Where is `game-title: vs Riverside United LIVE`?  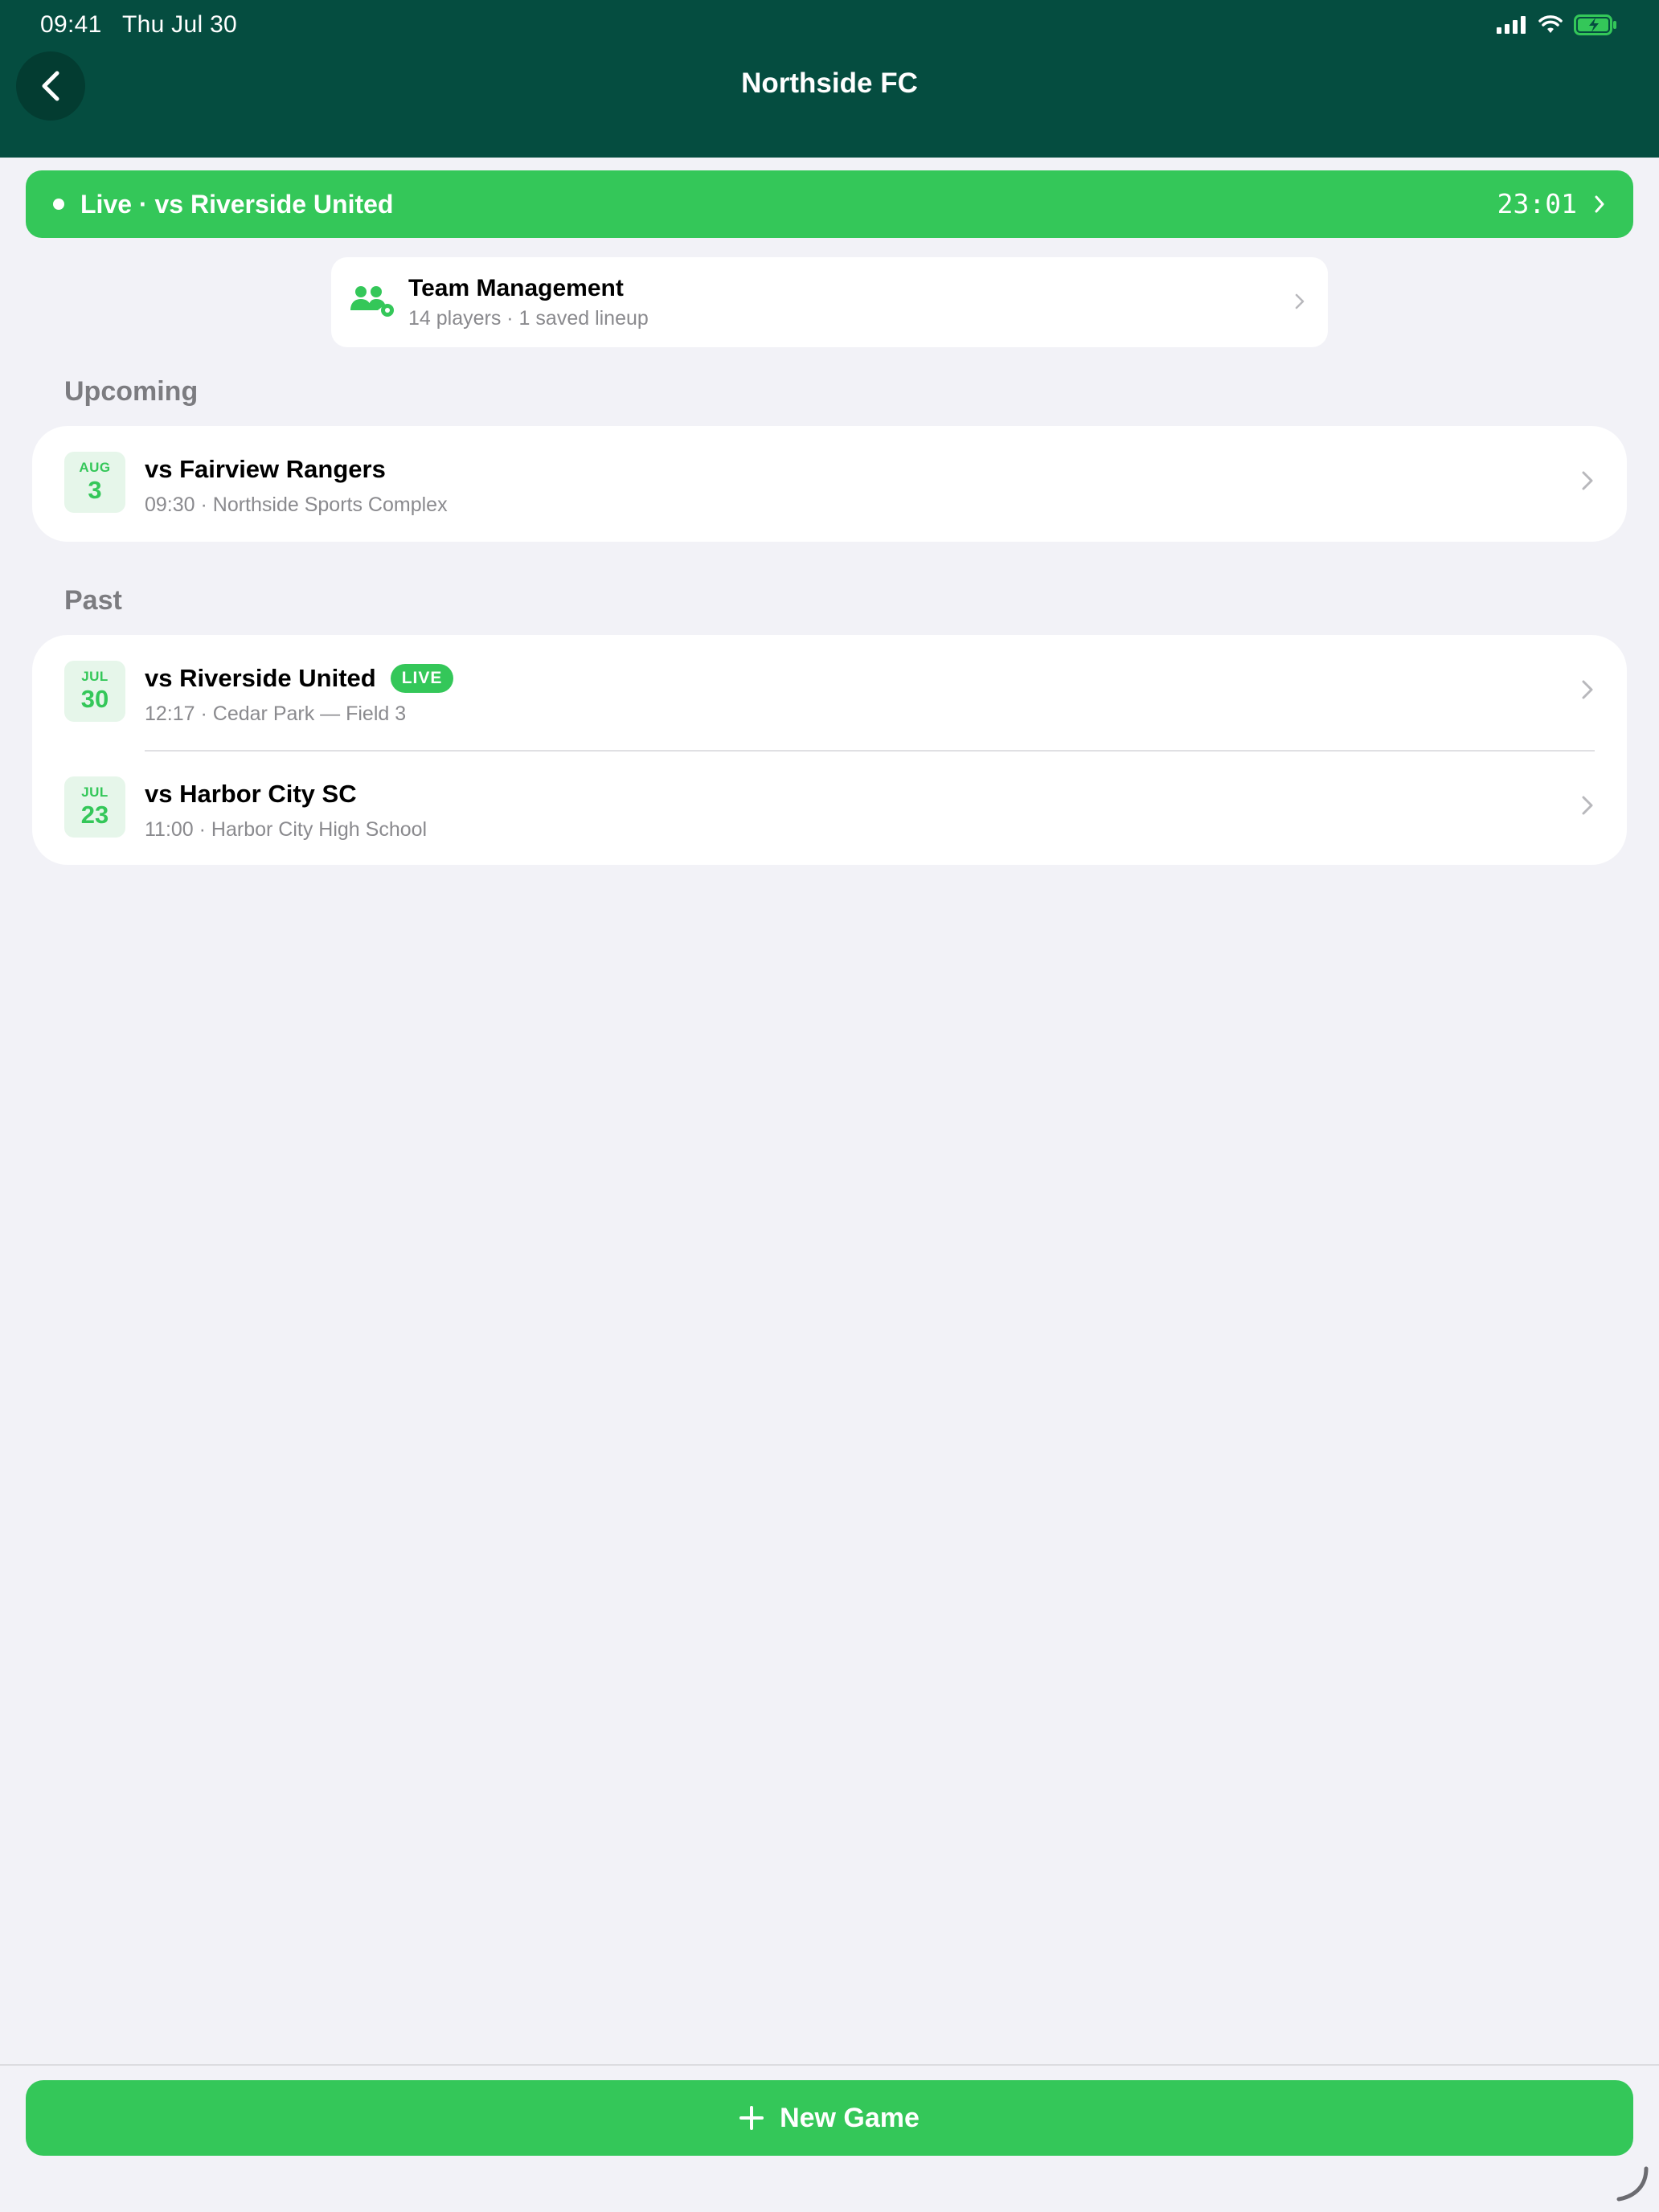 game-title: vs Riverside United LIVE is located at coordinates (299, 678).